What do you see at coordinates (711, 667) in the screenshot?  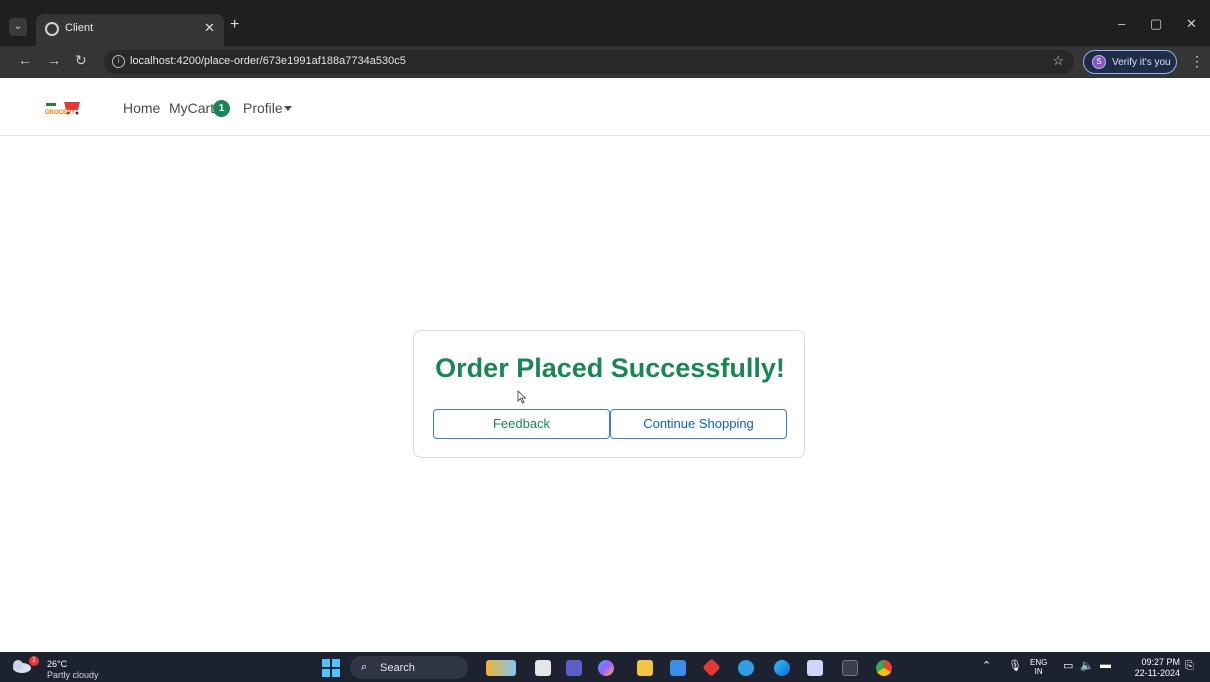 I see `red-diamond-app-icon` at bounding box center [711, 667].